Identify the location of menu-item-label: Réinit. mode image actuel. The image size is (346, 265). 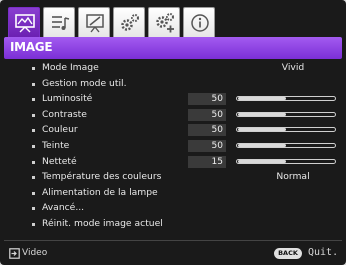
(102, 223).